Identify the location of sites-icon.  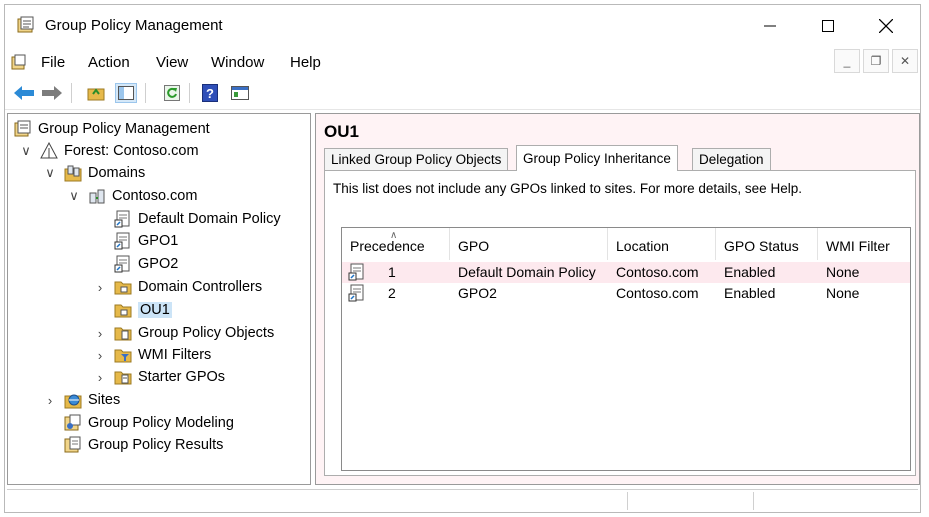
(73, 400).